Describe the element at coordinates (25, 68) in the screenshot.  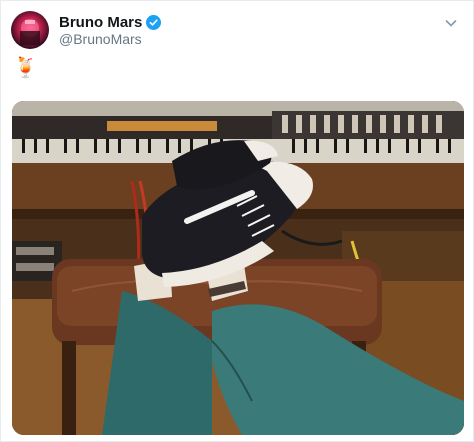
I see `tweet-text: 🍹` at that location.